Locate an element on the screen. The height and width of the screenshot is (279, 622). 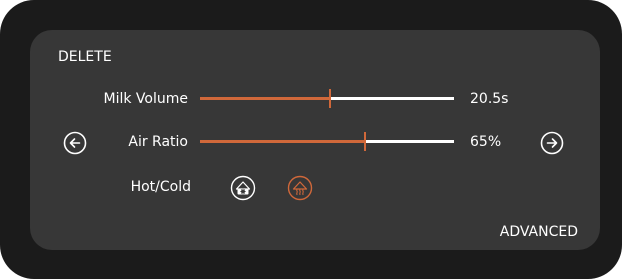
air-ratio-label: Air Ratio is located at coordinates (158, 142).